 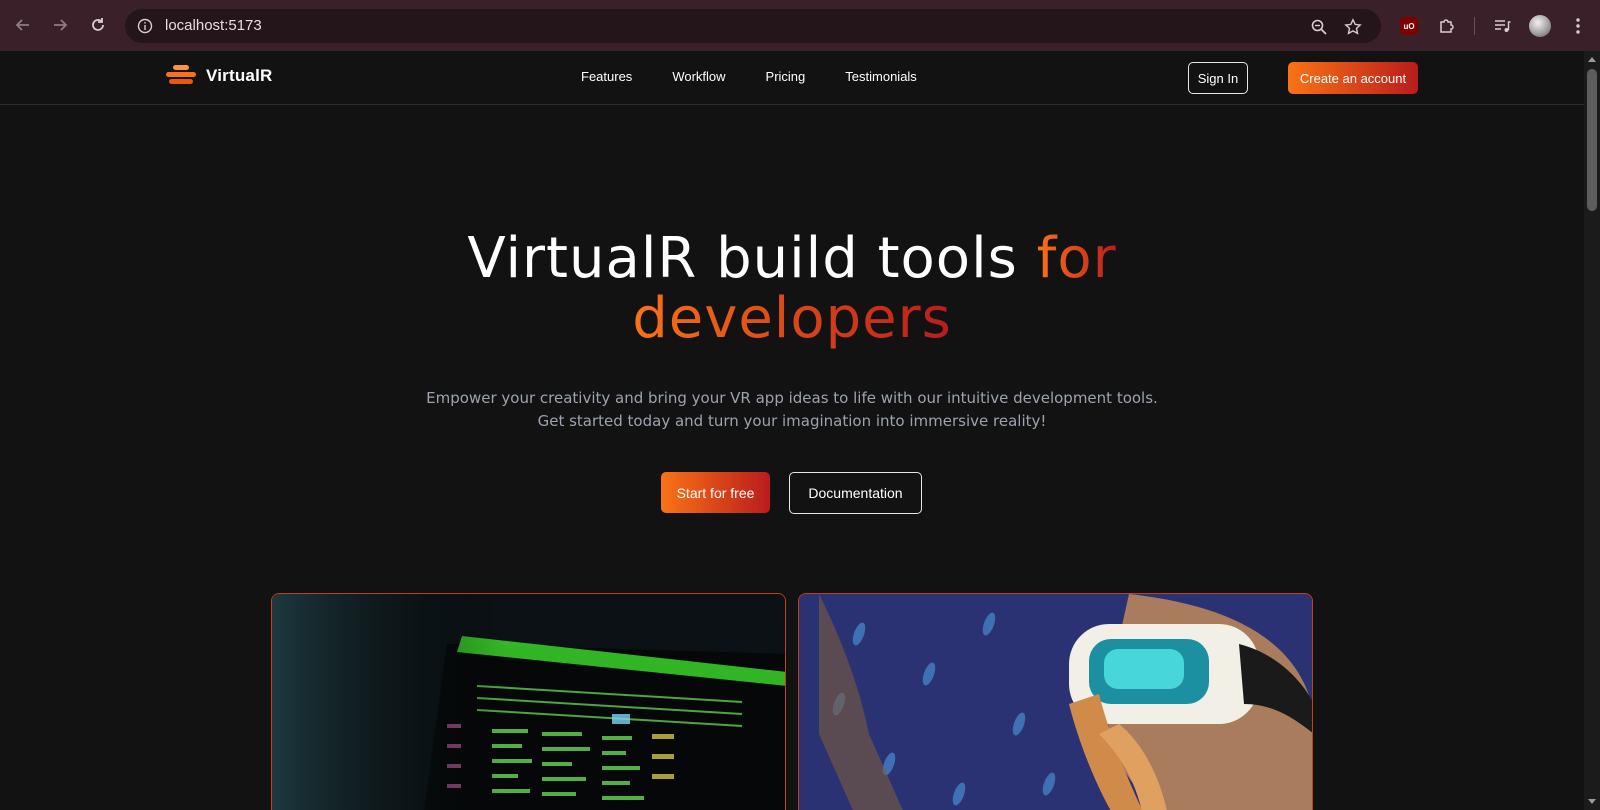 I want to click on nav-link-pricing: Pricing, so click(x=786, y=76).